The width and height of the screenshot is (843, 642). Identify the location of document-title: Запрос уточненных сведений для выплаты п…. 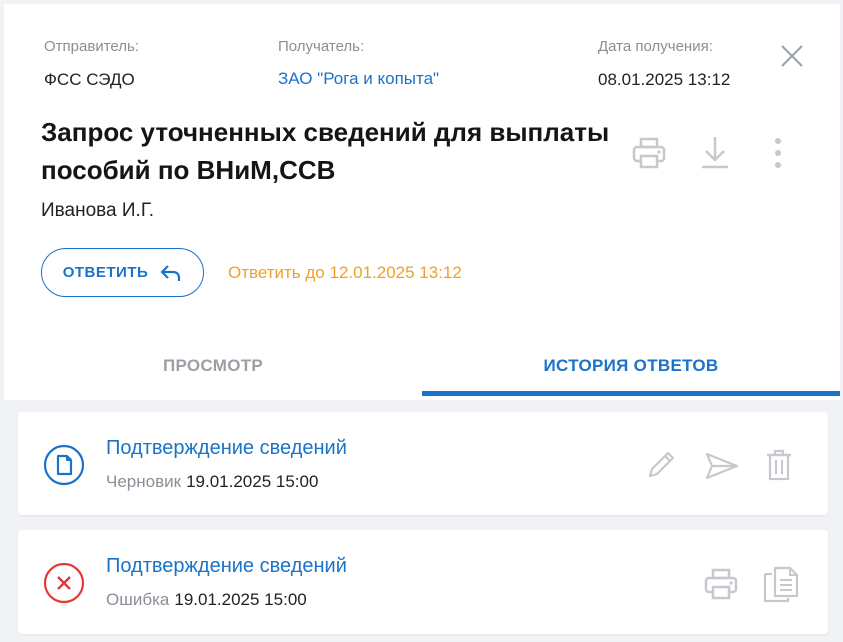
(325, 151).